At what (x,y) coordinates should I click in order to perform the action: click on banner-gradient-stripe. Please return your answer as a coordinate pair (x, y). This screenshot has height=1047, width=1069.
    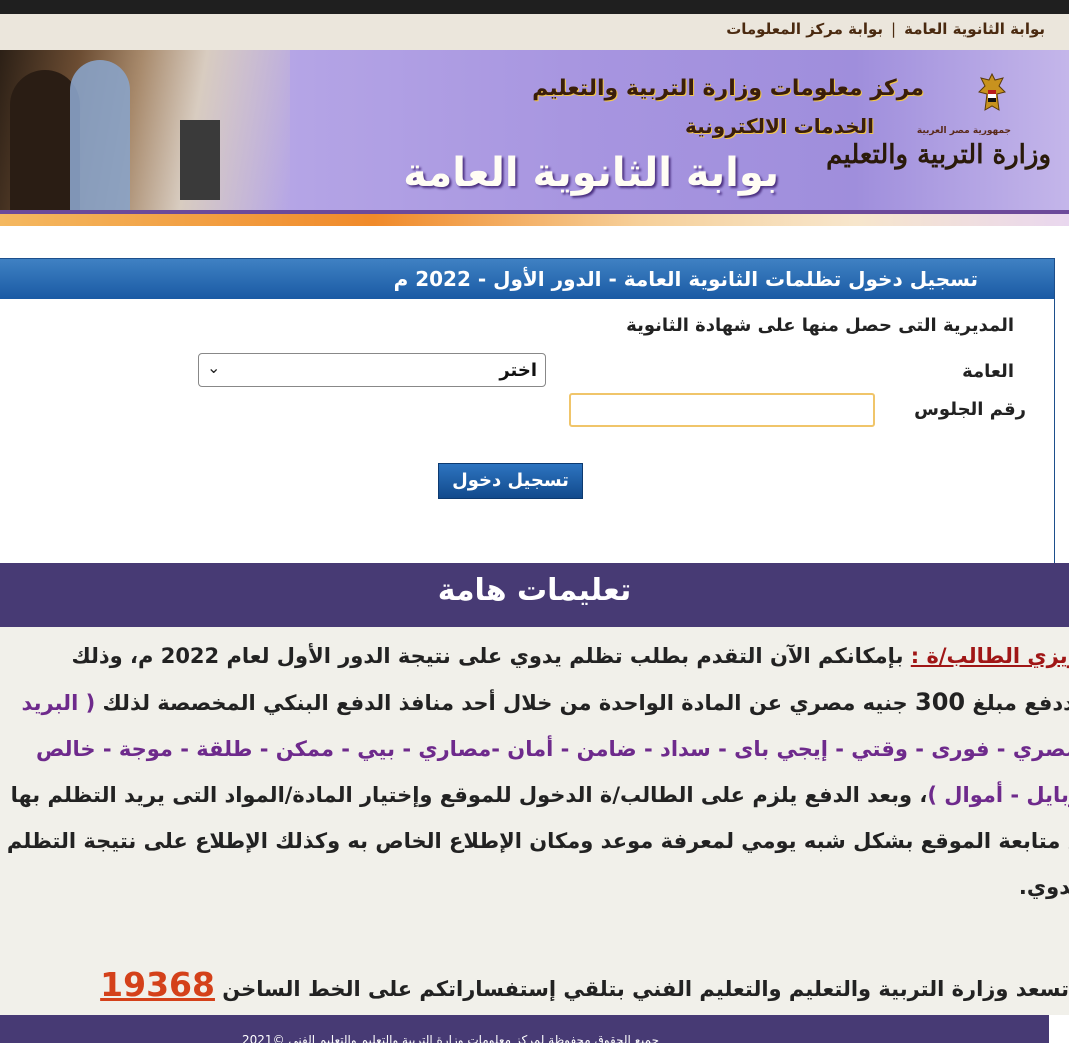
    Looking at the image, I should click on (534, 220).